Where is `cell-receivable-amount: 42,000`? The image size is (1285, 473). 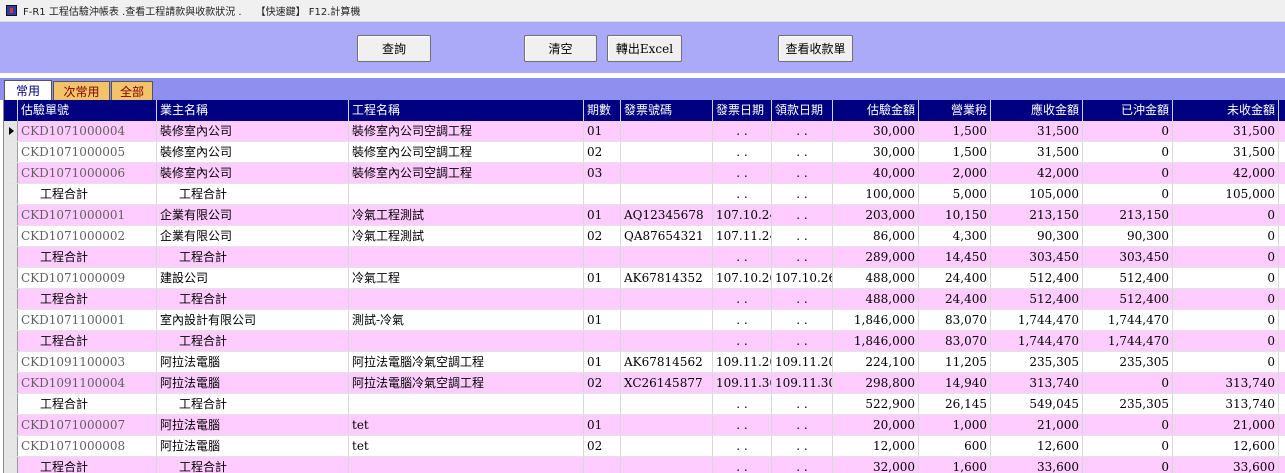
cell-receivable-amount: 42,000 is located at coordinates (1037, 173).